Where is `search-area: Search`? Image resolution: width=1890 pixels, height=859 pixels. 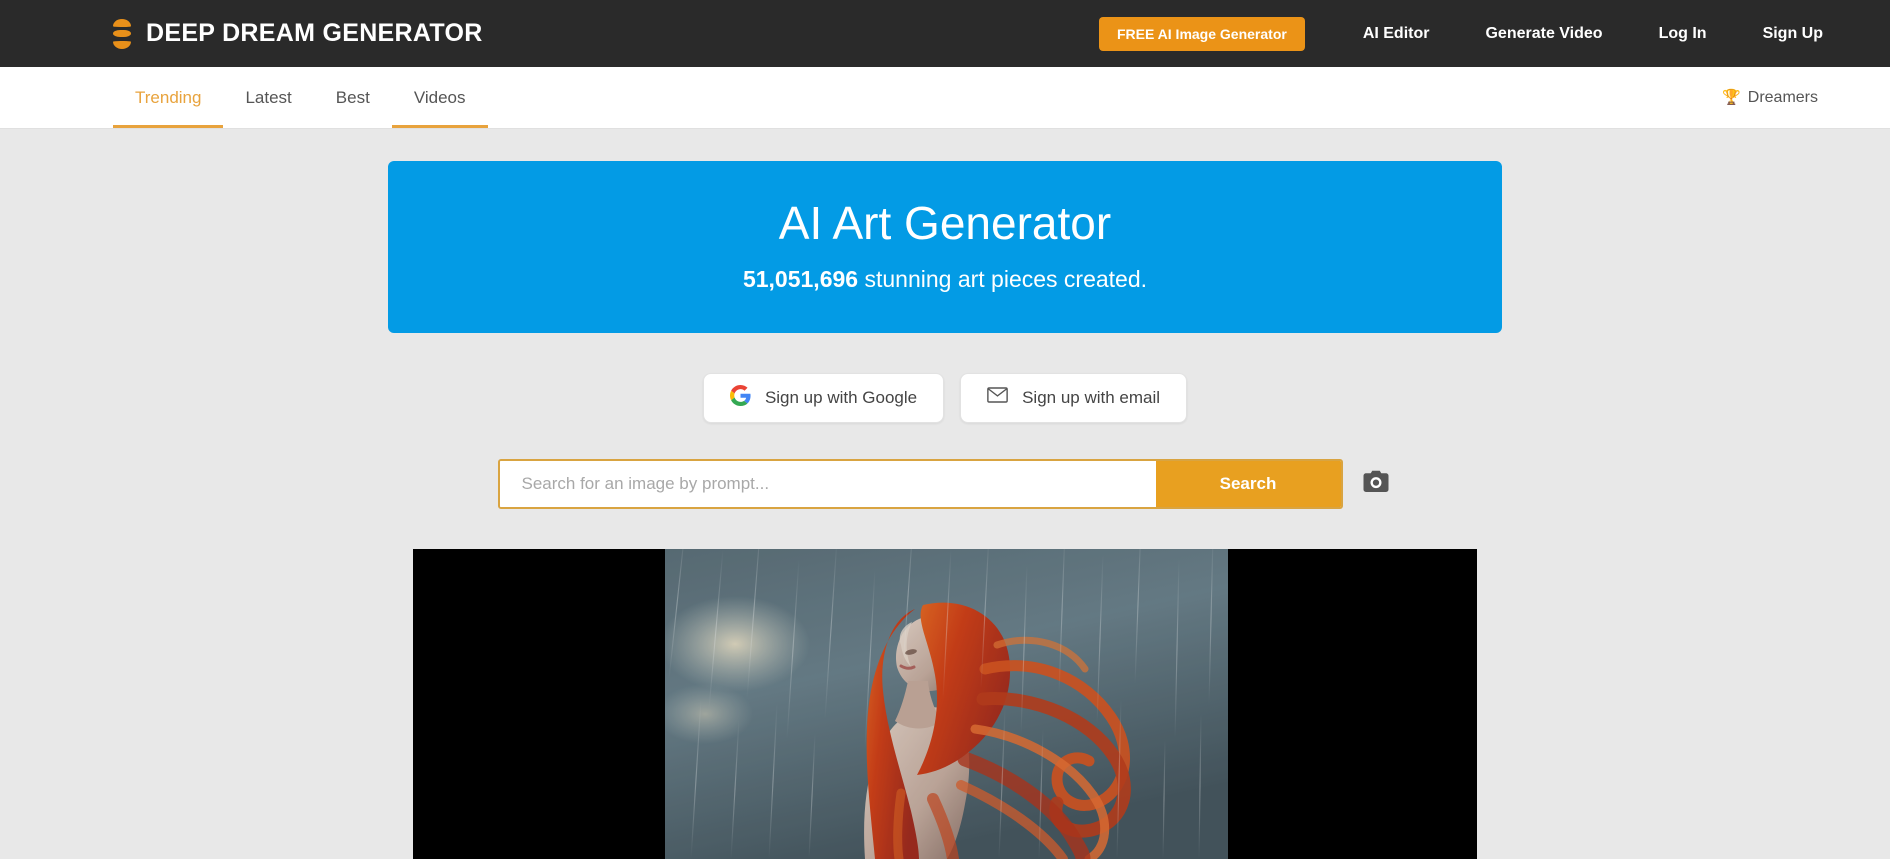
search-area: Search is located at coordinates (945, 483).